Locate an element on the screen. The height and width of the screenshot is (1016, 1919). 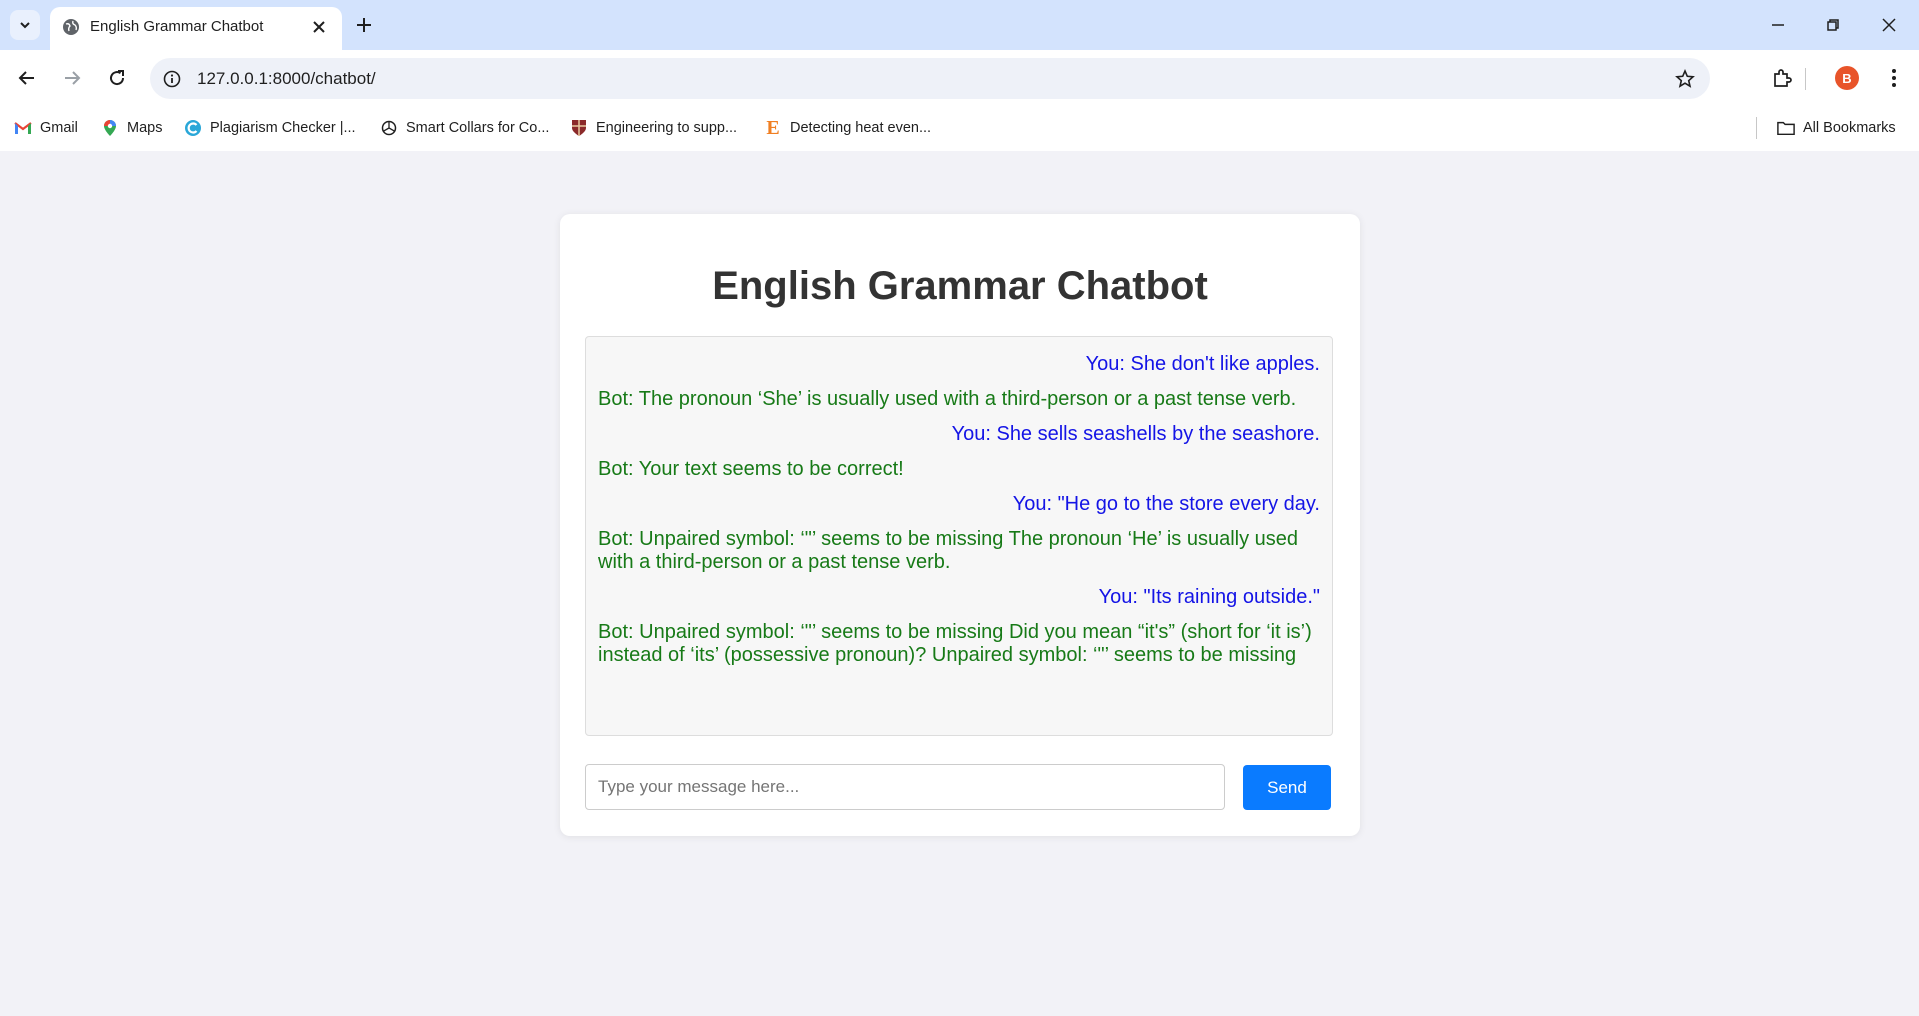
elsevier-icon: E is located at coordinates (773, 127).